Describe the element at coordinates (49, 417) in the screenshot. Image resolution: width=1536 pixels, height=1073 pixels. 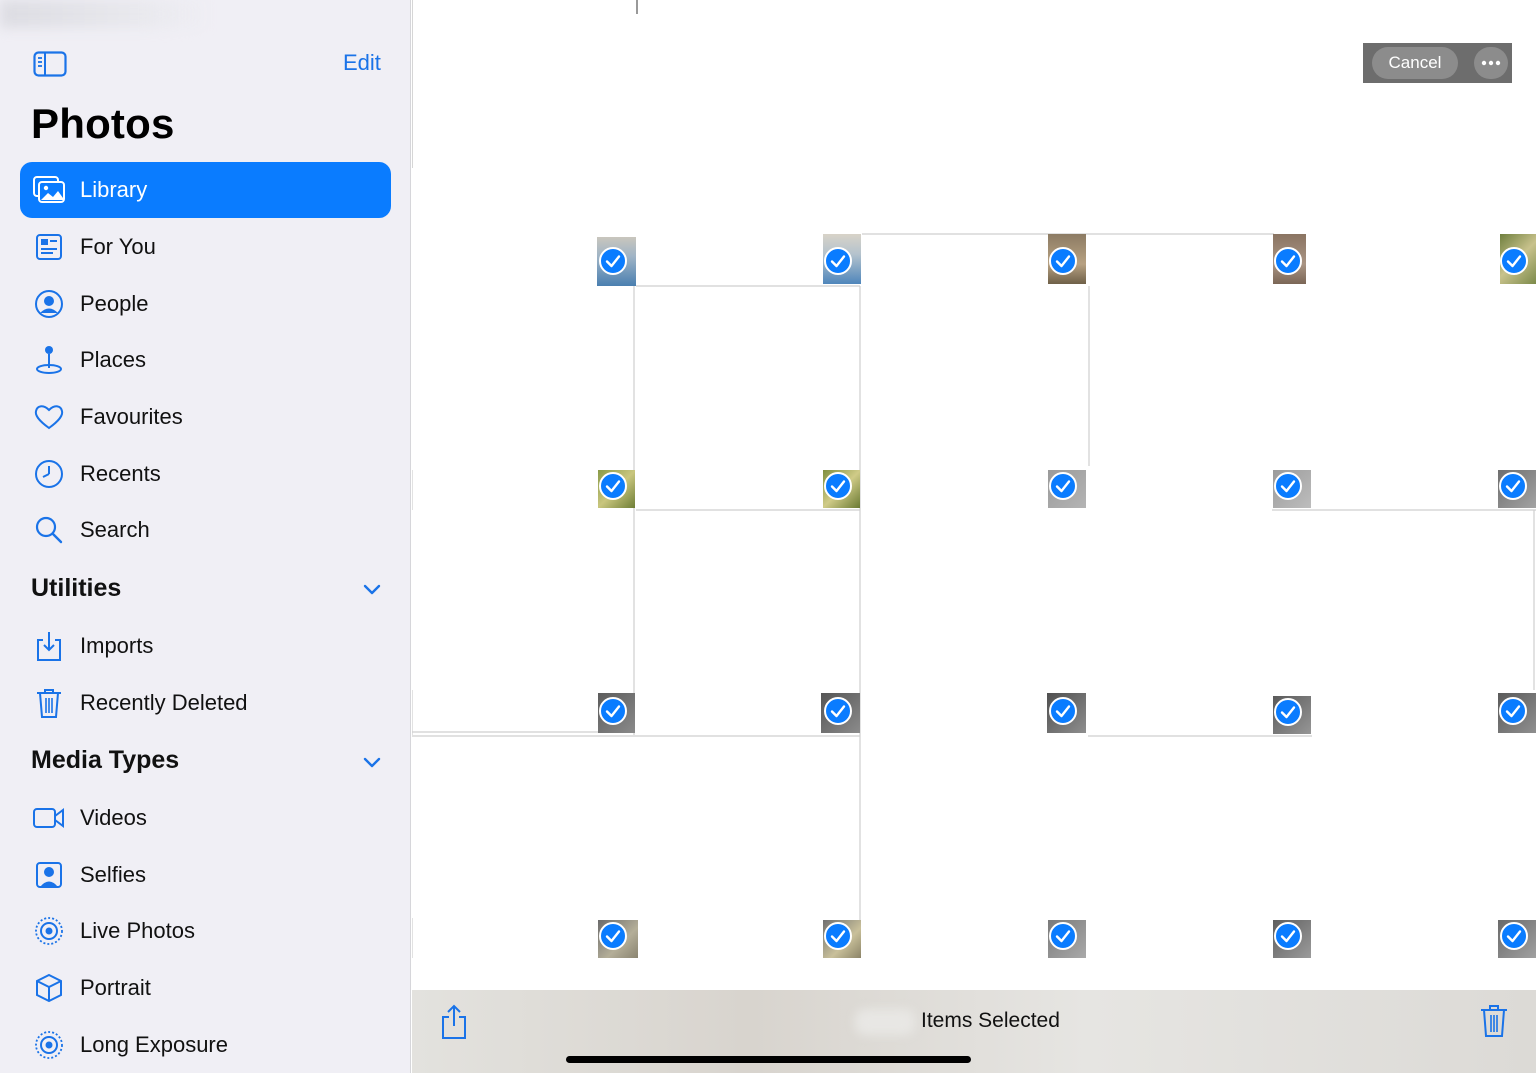
I see `heart-icon` at that location.